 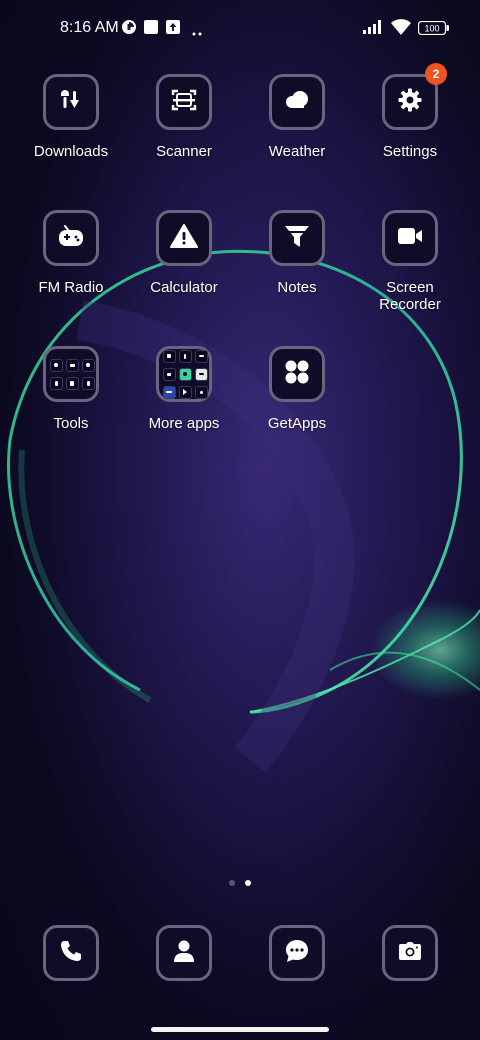 What do you see at coordinates (410, 151) in the screenshot?
I see `app-label: Settings` at bounding box center [410, 151].